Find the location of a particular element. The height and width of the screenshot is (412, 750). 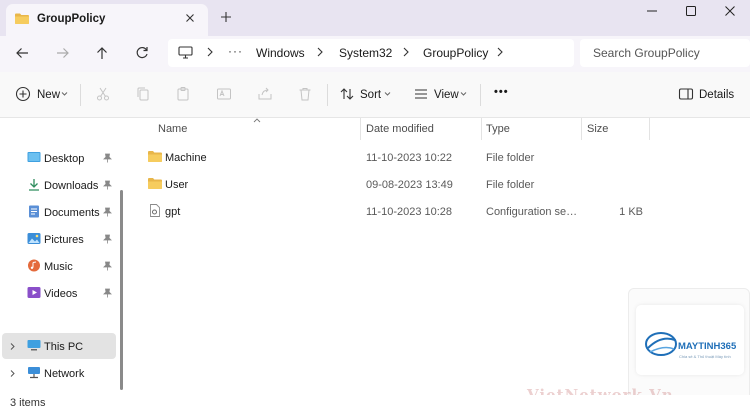

plus-icon is located at coordinates (226, 17).